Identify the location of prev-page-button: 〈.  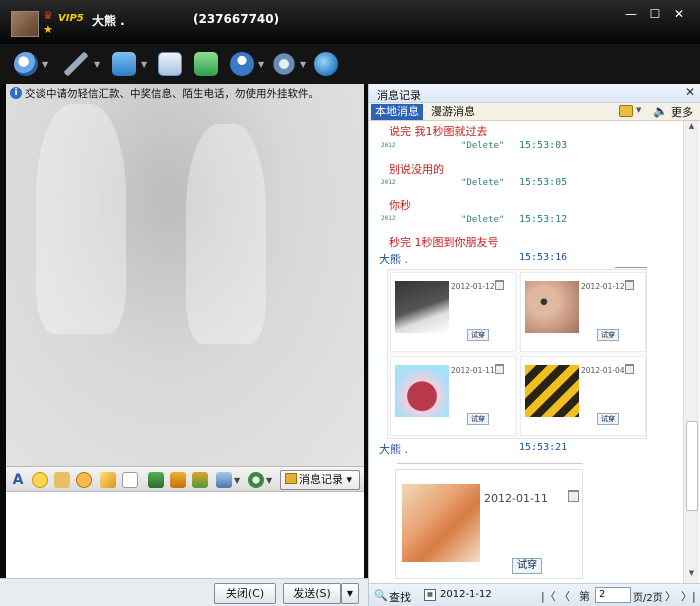
(564, 596).